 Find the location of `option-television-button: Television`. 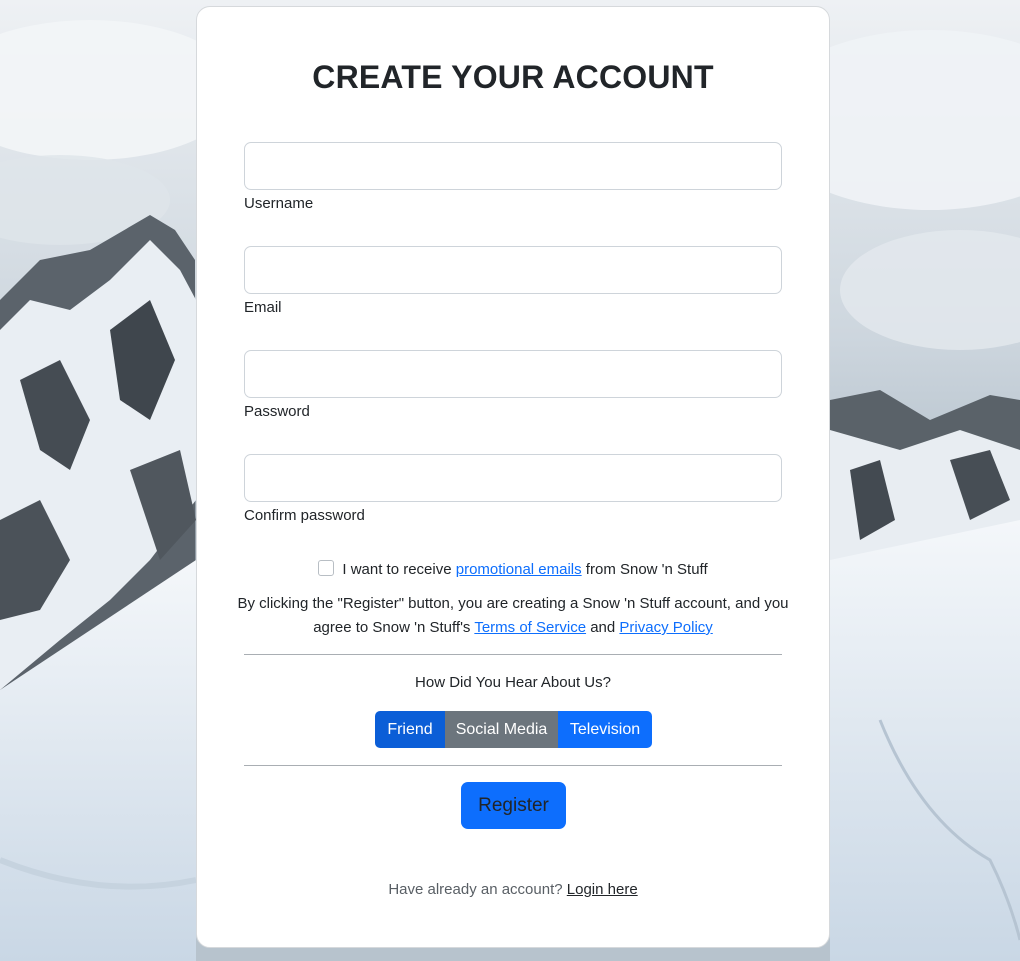

option-television-button: Television is located at coordinates (605, 729).